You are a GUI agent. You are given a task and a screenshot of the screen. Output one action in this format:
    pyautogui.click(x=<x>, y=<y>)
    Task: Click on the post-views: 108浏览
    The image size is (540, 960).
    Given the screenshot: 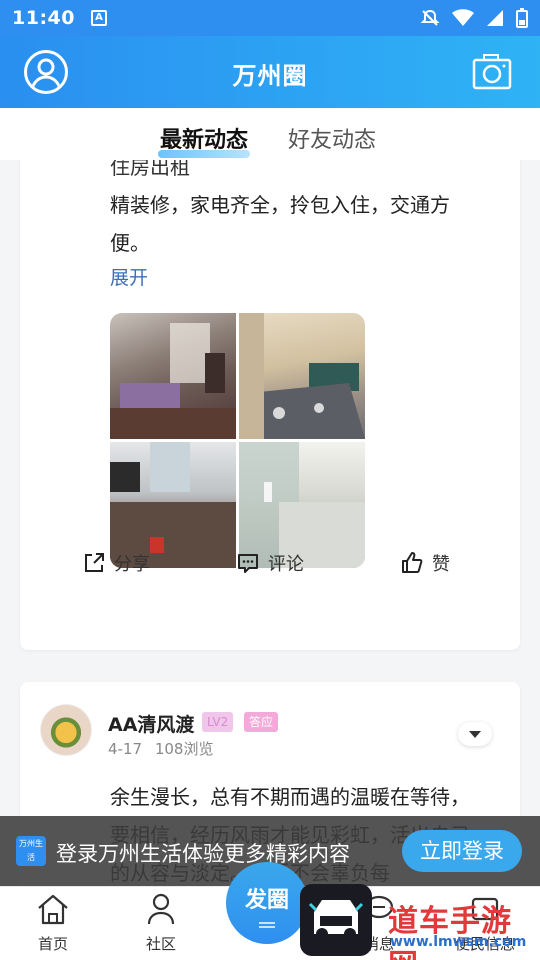 What is the action you would take?
    pyautogui.click(x=184, y=749)
    